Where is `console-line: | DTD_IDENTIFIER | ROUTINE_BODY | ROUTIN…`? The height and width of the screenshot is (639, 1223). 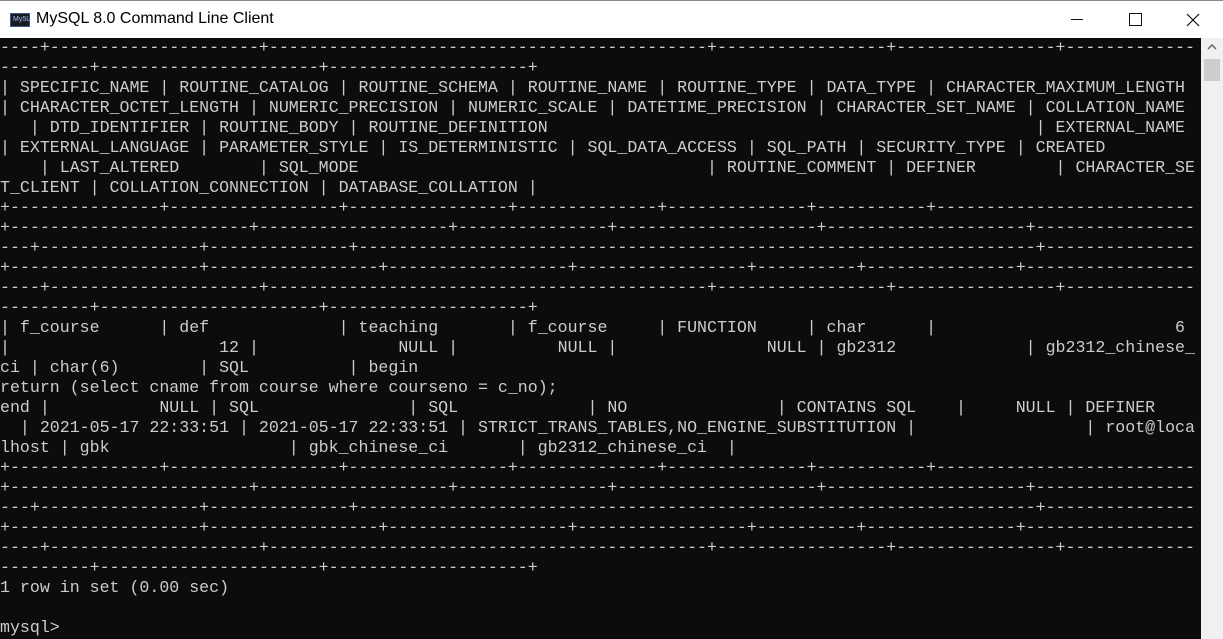
console-line: | DTD_IDENTIFIER | ROUTINE_BODY | ROUTIN… is located at coordinates (597, 127).